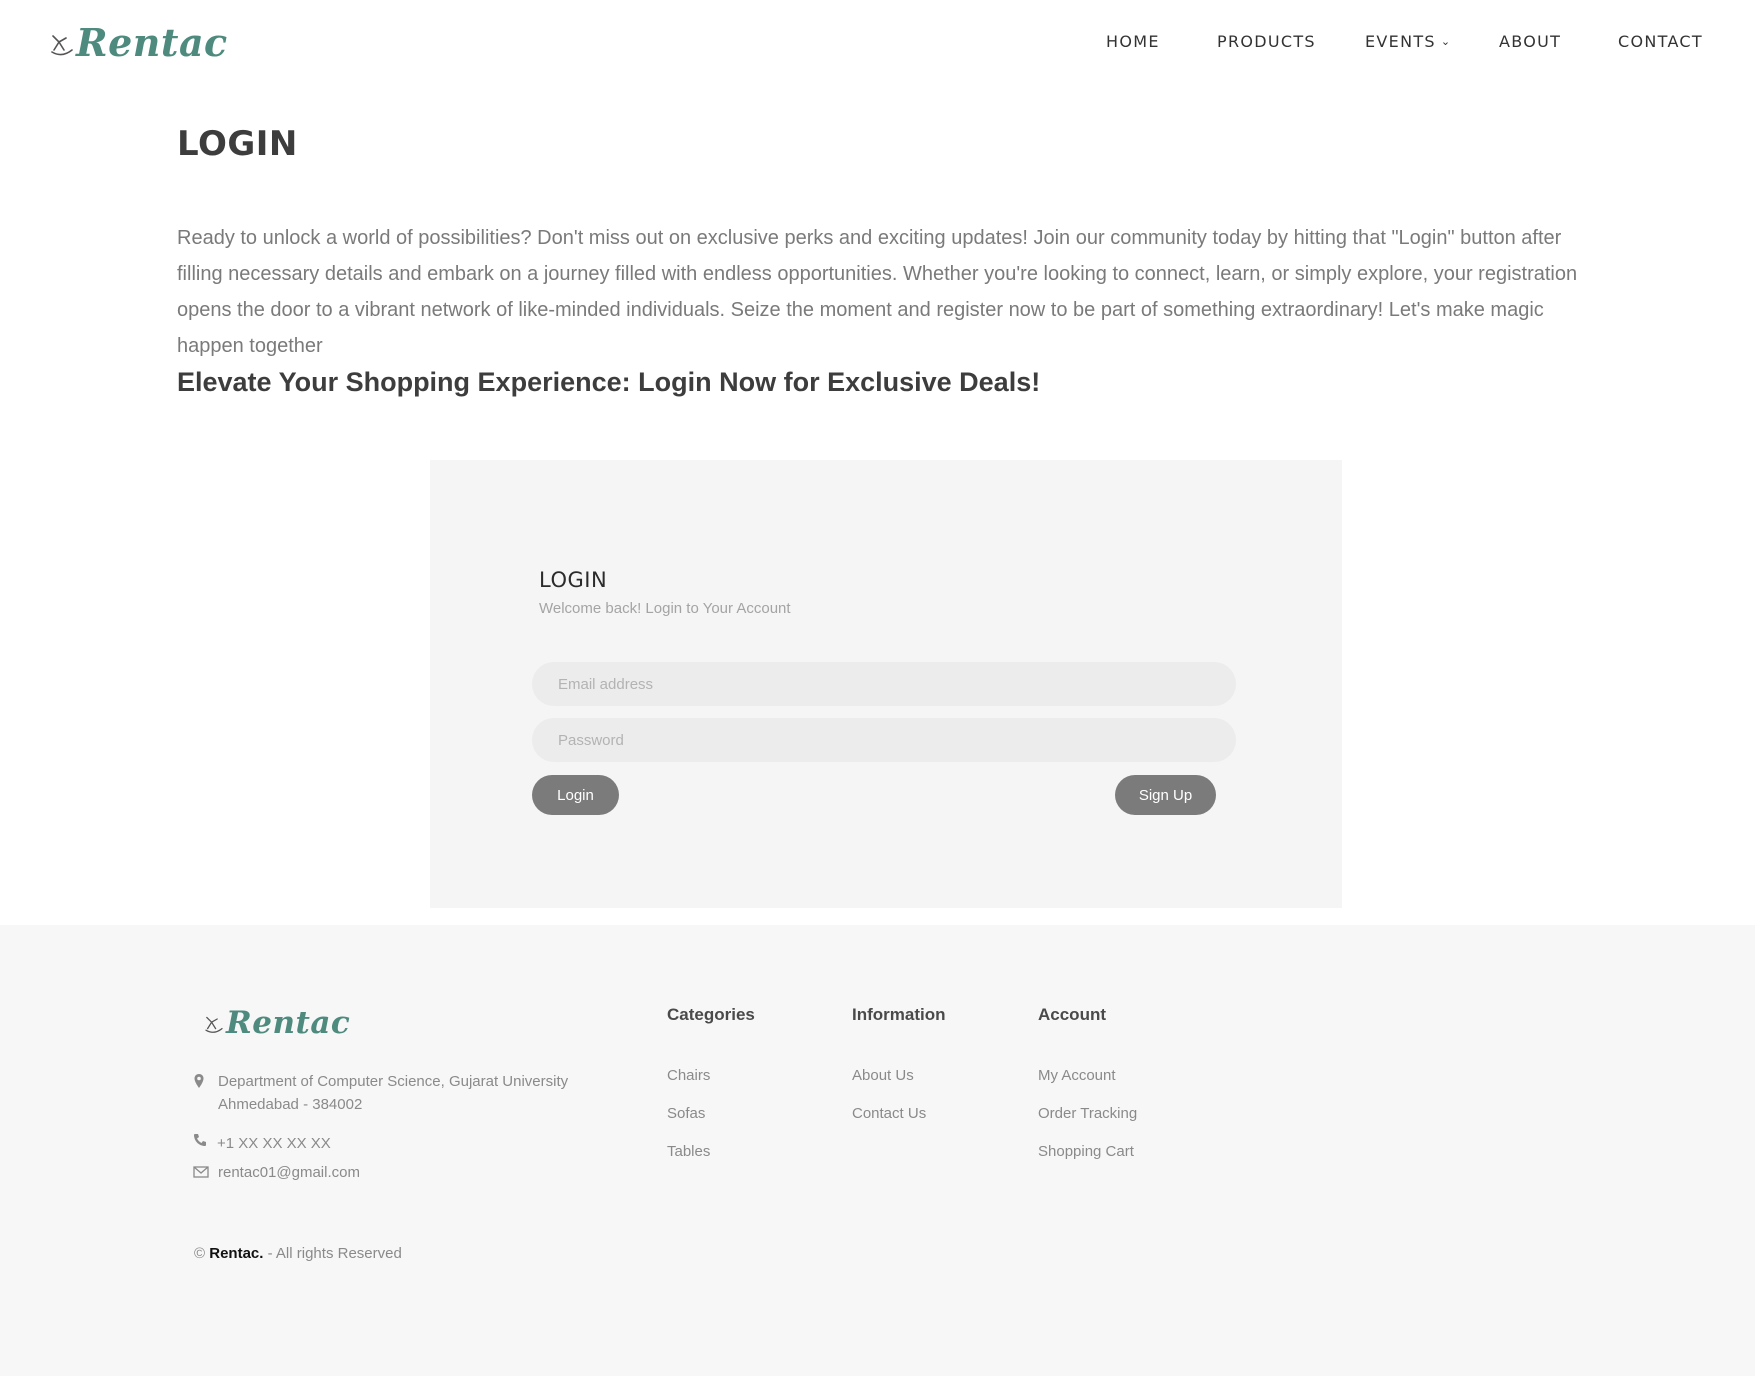 This screenshot has height=1376, width=1755. I want to click on page-title: LOGIN, so click(237, 144).